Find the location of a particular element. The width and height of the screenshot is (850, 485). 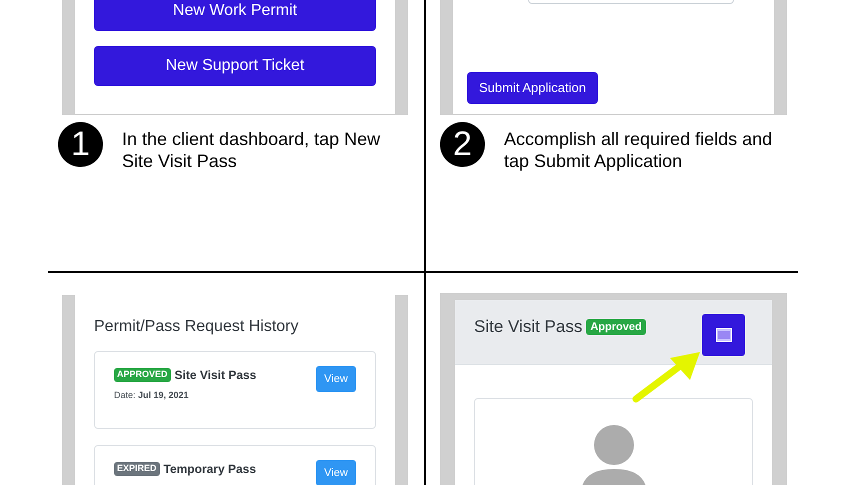

barcode-icon is located at coordinates (724, 335).